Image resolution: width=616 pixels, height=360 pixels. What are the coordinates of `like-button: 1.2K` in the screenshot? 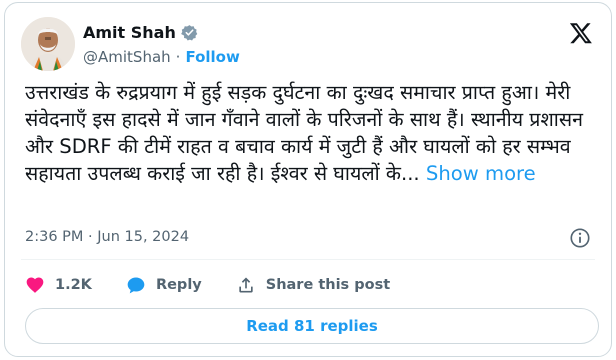 It's located at (58, 285).